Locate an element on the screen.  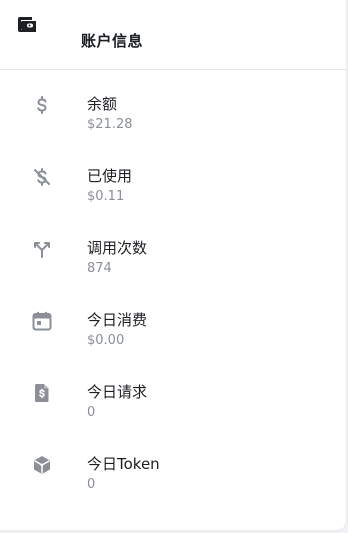
stat-label: 今日请求 is located at coordinates (117, 392).